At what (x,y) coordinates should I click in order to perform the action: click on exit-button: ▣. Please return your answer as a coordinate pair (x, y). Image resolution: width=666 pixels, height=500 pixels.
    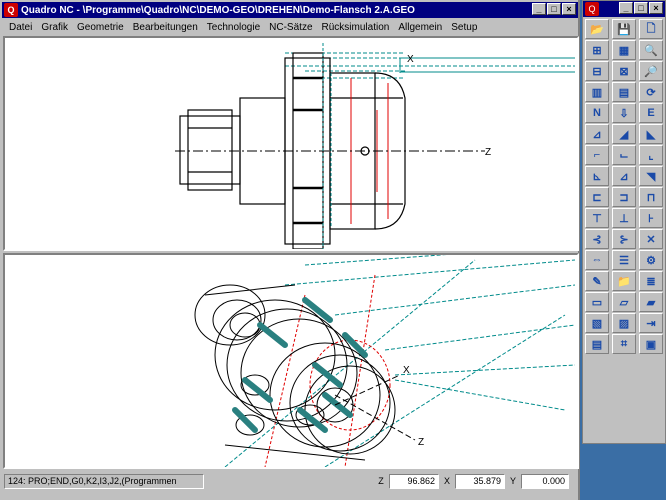
    Looking at the image, I should click on (651, 344).